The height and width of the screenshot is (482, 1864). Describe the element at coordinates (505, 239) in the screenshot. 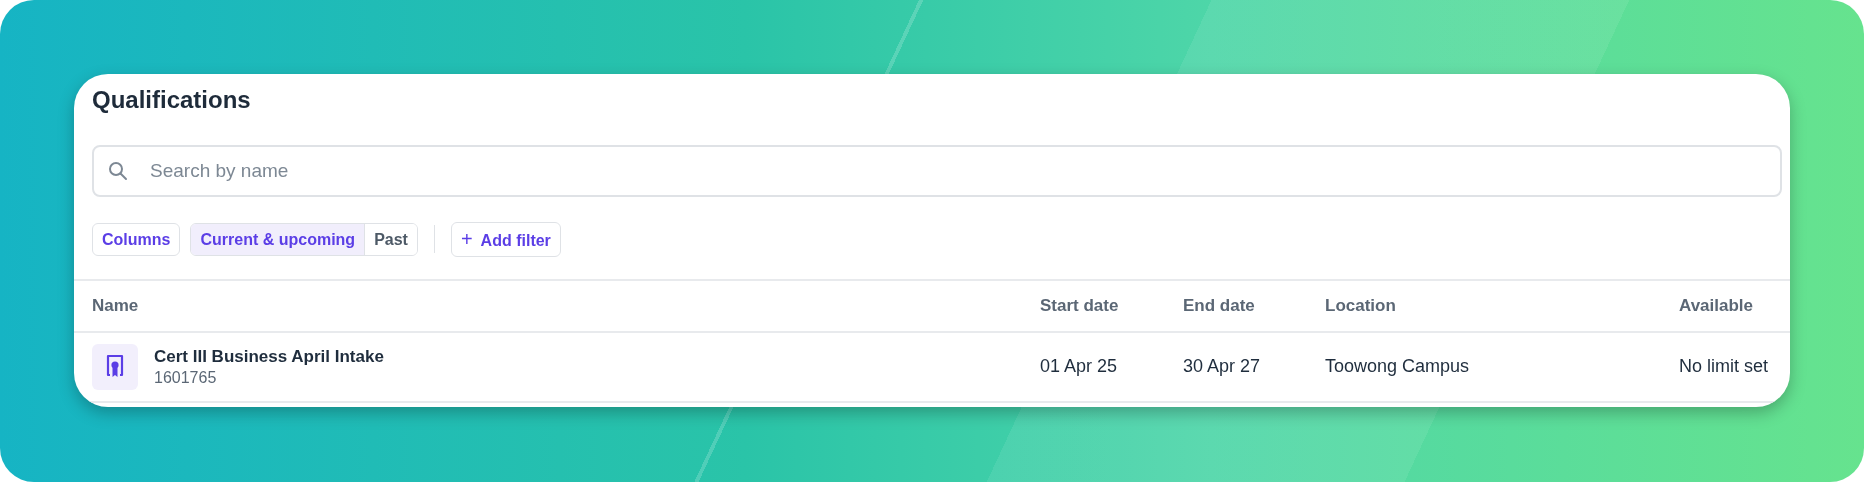

I see `add-filter-button: + Add filter` at that location.